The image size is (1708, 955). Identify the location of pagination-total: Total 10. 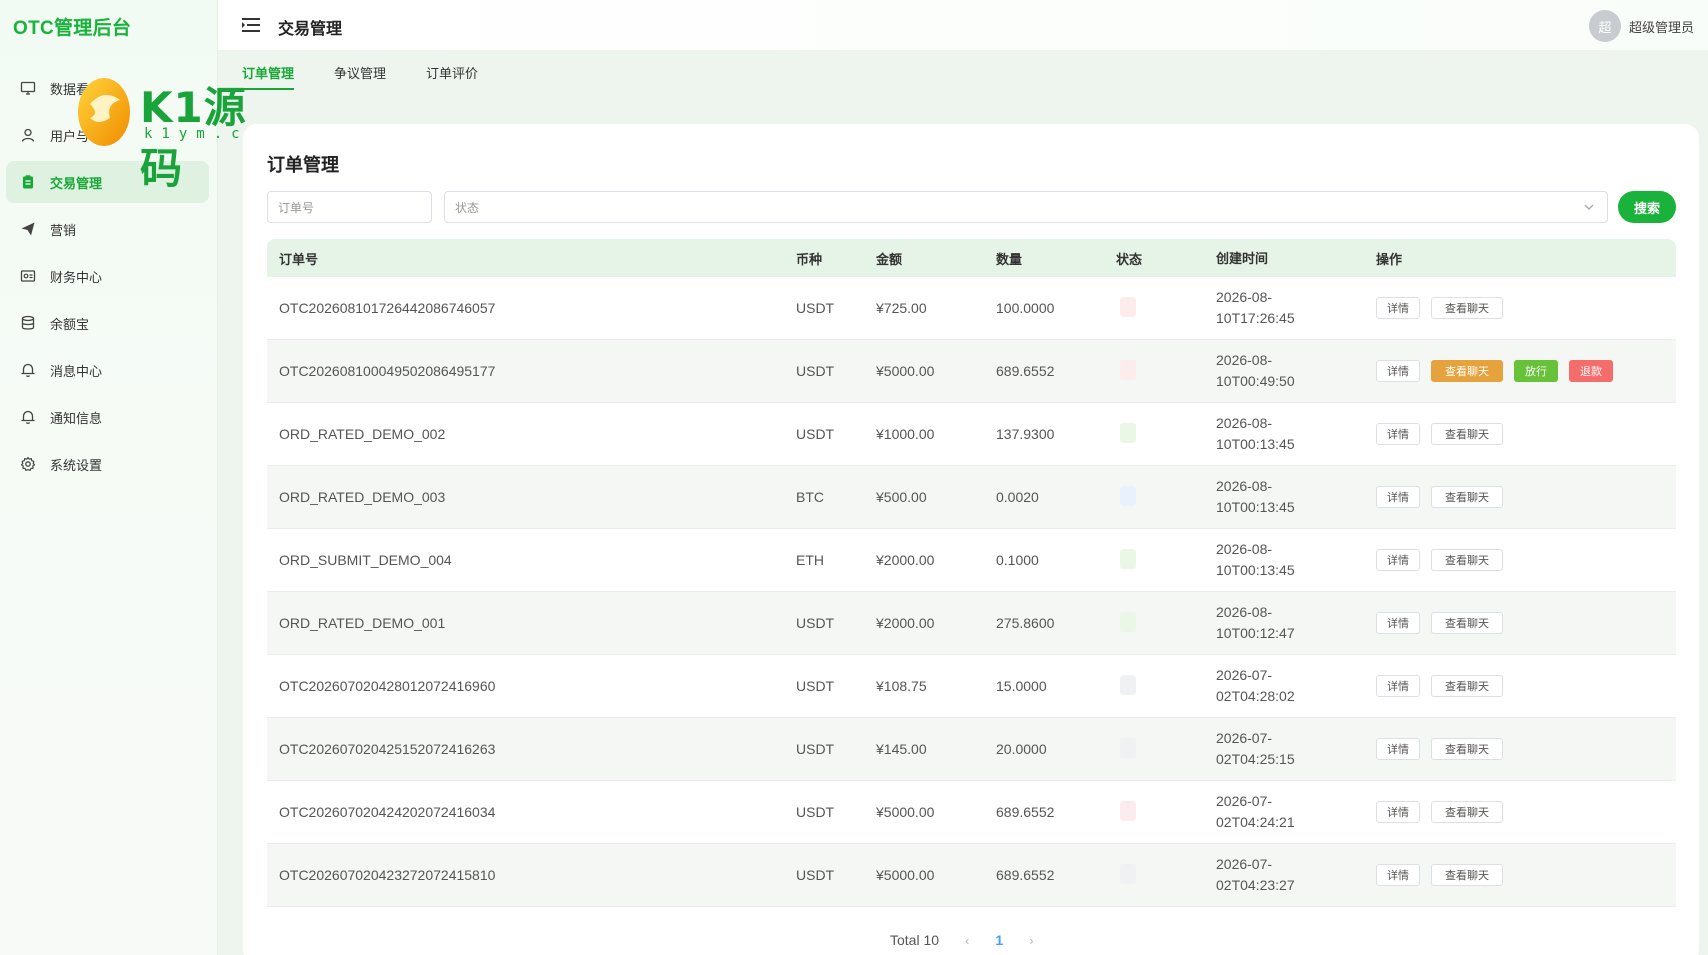
(915, 940).